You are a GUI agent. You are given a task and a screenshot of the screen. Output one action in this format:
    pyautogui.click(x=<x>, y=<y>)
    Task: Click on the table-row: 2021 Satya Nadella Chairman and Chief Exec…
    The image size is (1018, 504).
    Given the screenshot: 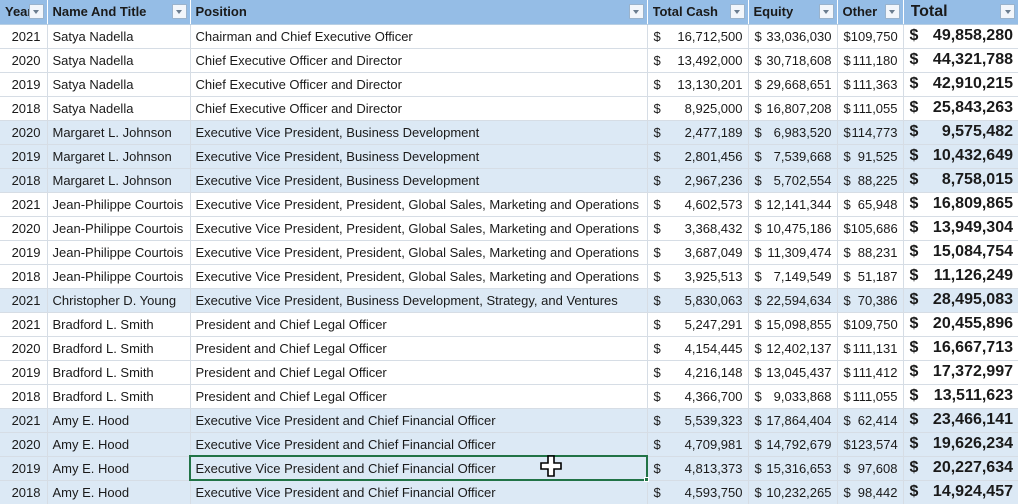 What is the action you would take?
    pyautogui.click(x=509, y=36)
    